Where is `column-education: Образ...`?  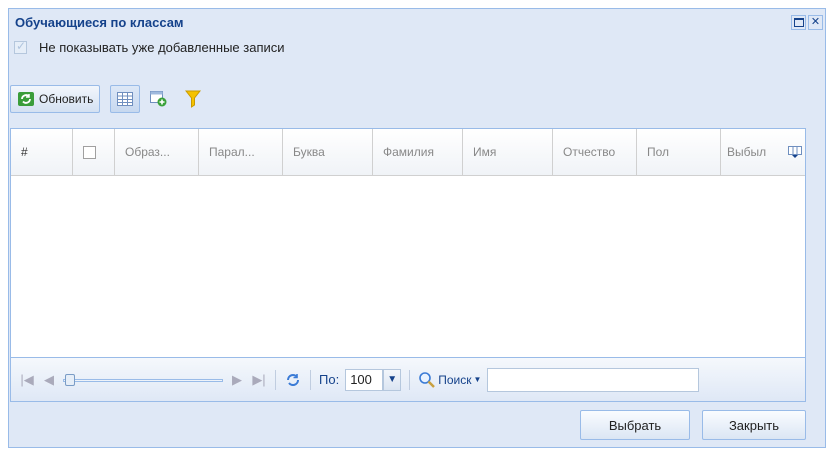 column-education: Образ... is located at coordinates (157, 152).